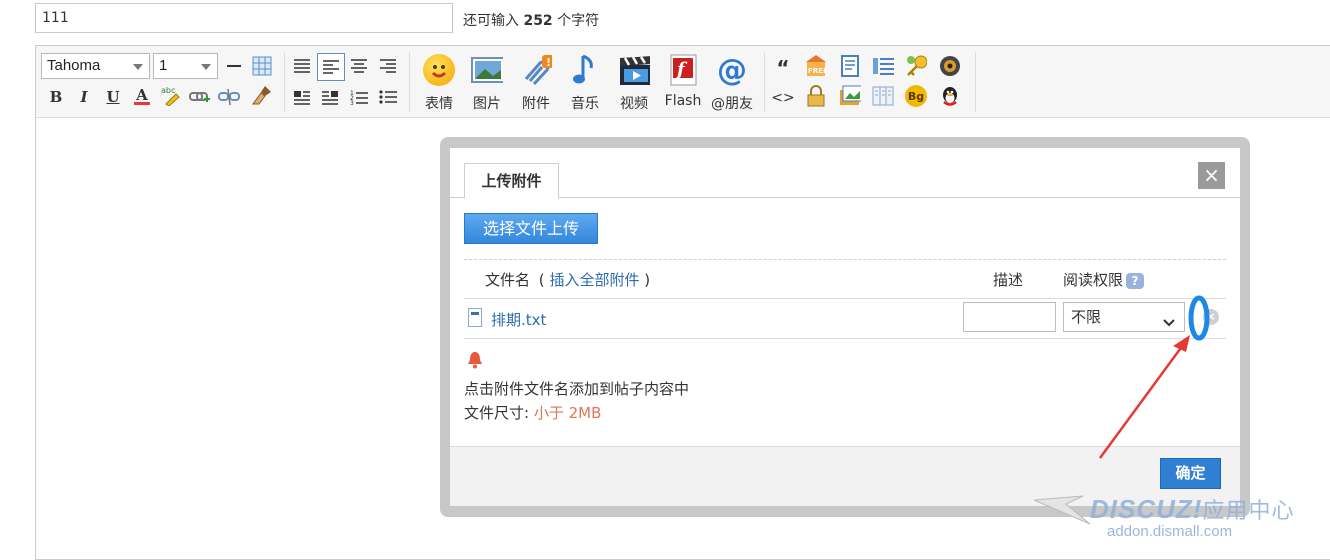  Describe the element at coordinates (229, 97) in the screenshot. I see `unlink-icon` at that location.